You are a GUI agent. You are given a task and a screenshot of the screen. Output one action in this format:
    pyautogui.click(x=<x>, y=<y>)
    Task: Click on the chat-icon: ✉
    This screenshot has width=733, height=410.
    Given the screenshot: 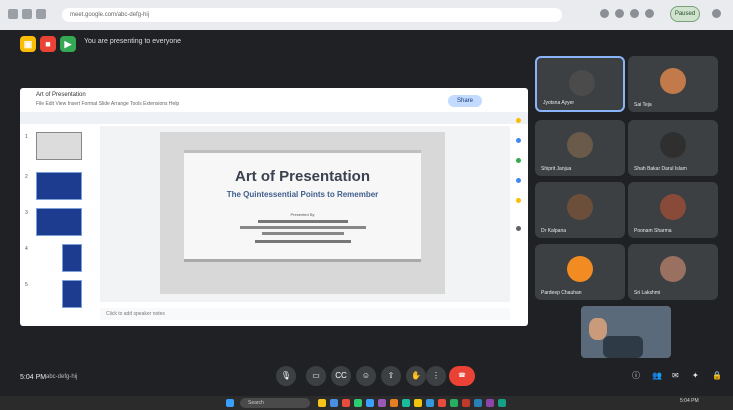 What is the action you would take?
    pyautogui.click(x=676, y=376)
    